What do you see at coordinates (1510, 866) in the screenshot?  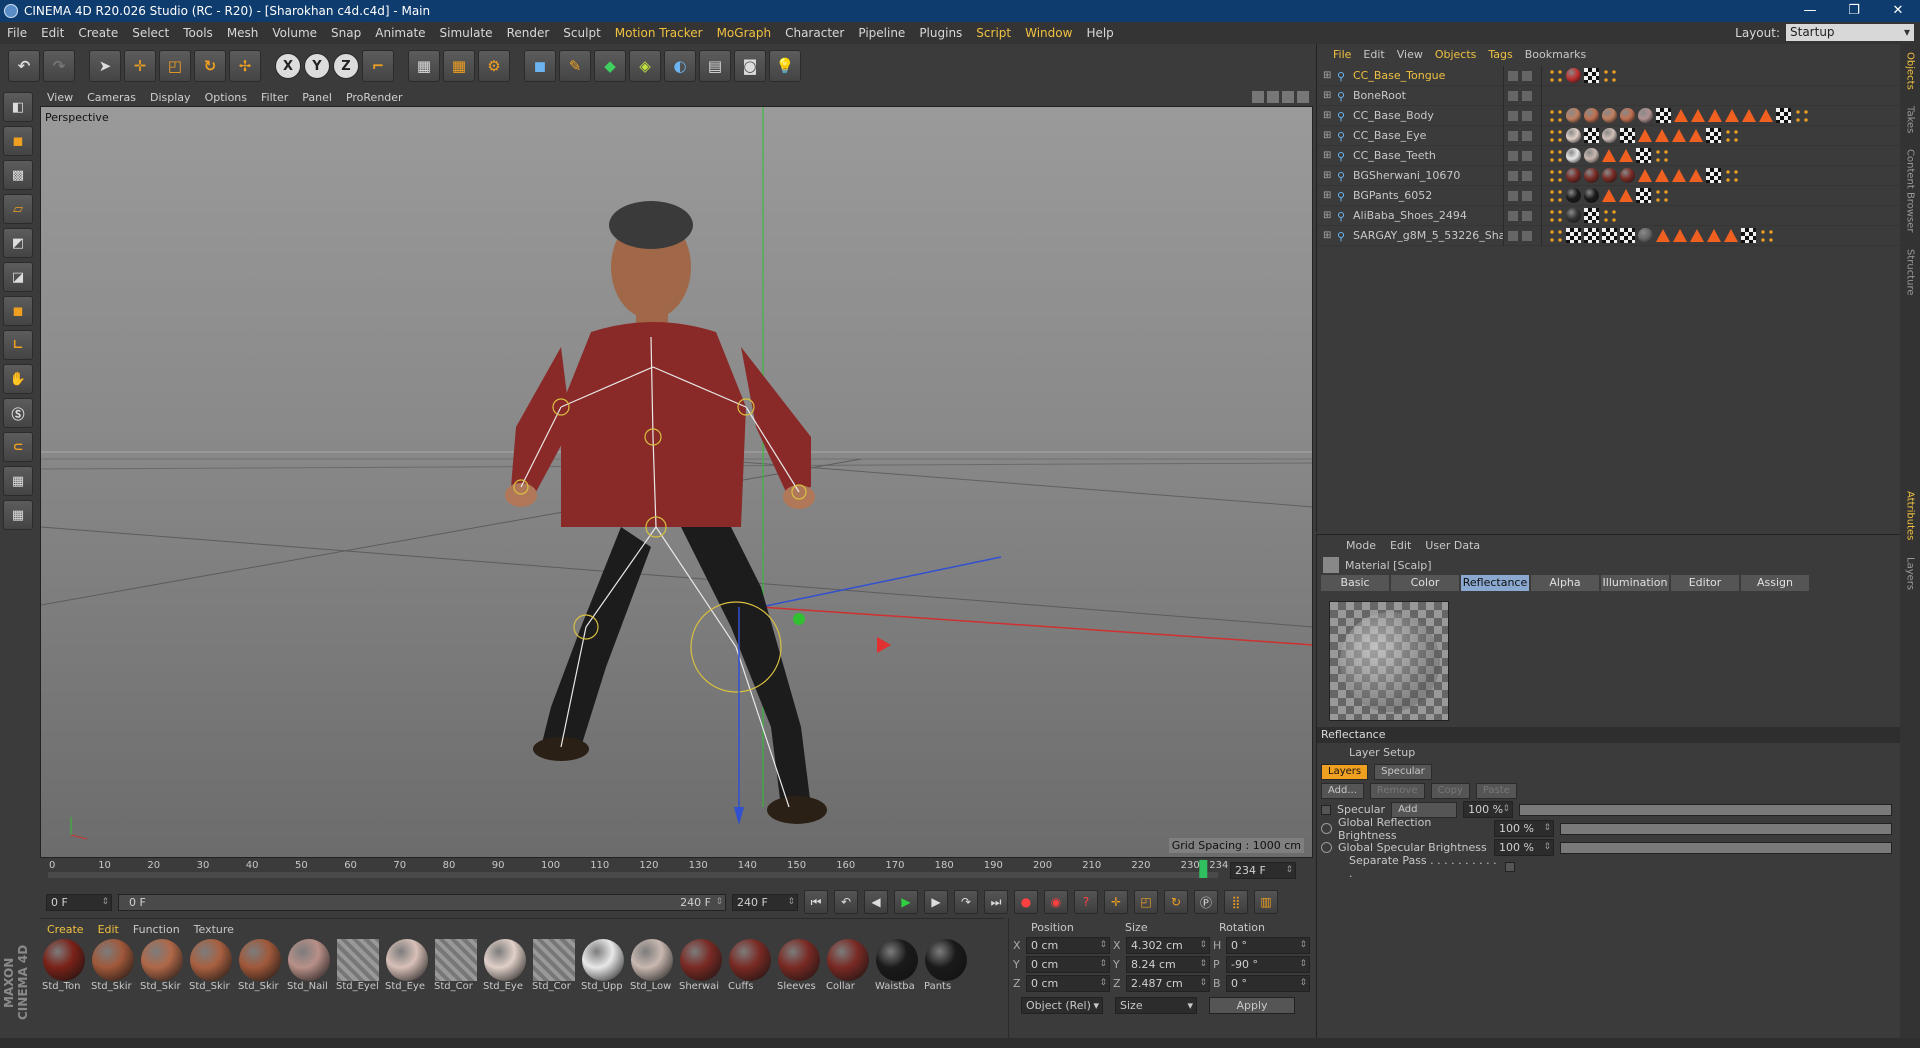 I see `separate-pass-checkbox` at bounding box center [1510, 866].